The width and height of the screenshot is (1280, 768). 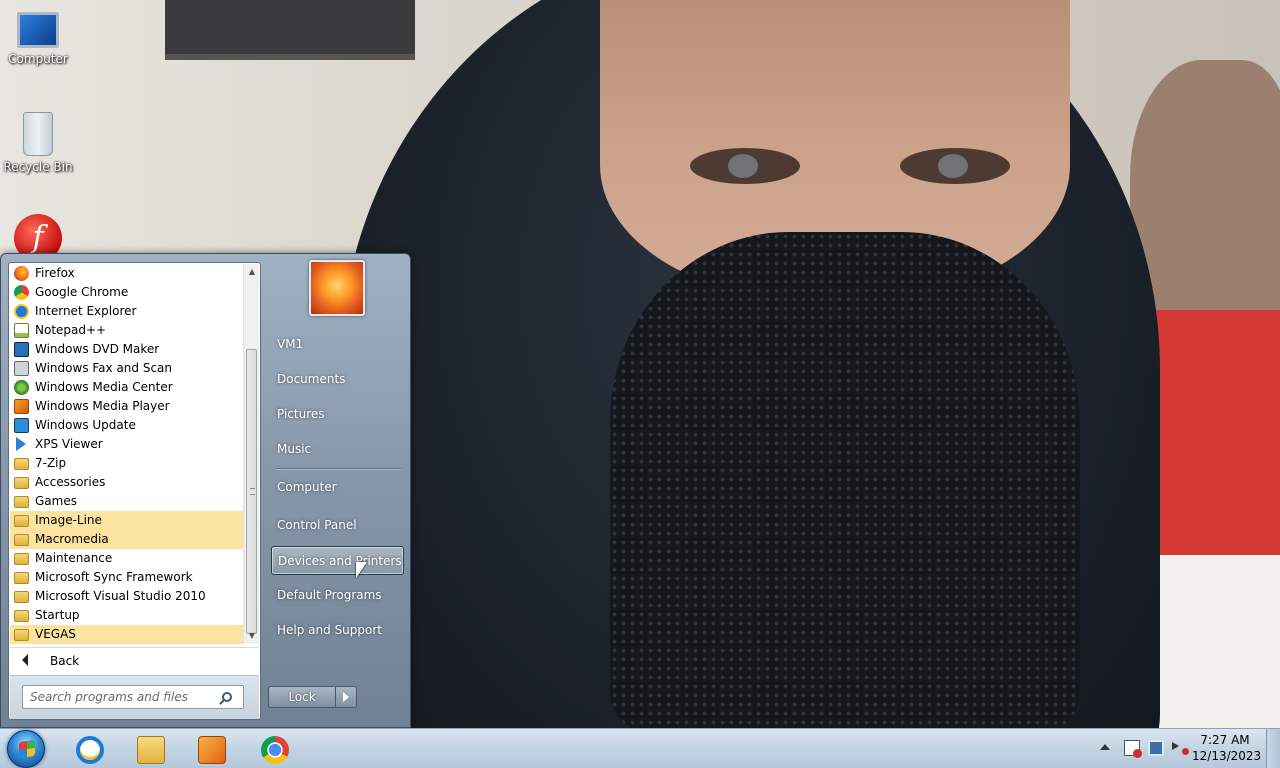 I want to click on dvd-maker-icon, so click(x=21, y=349).